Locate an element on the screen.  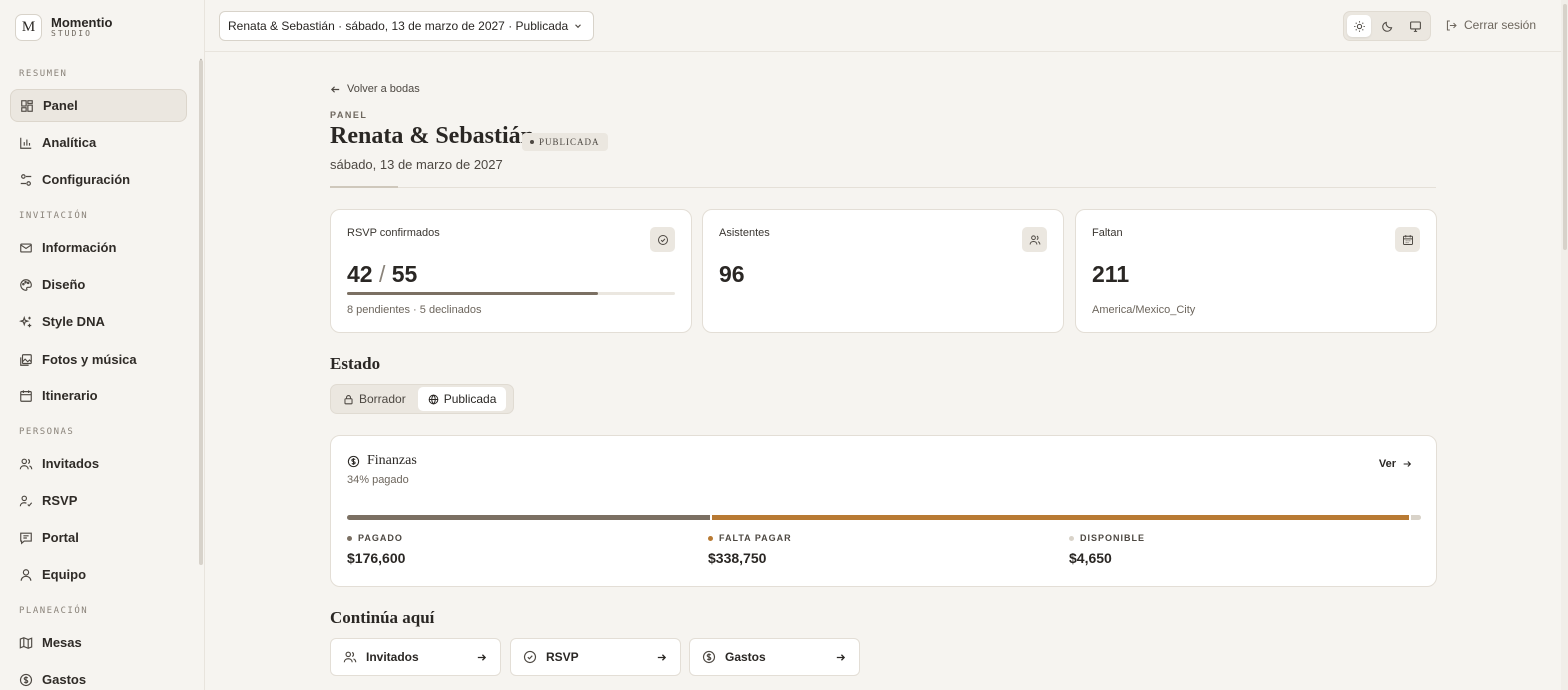
theme-system-button is located at coordinates (1415, 26).